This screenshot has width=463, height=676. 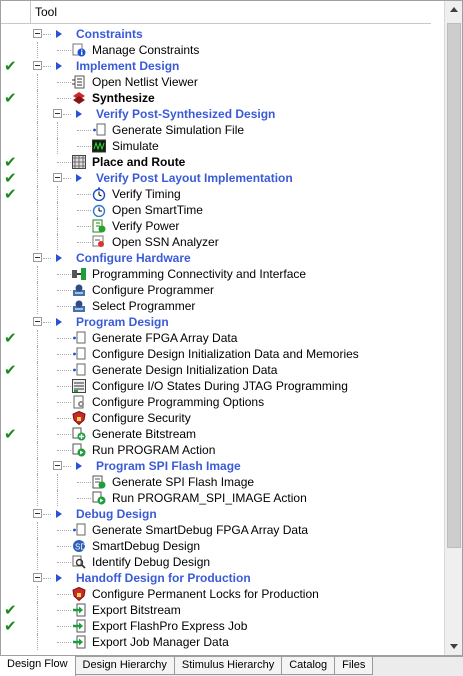 I want to click on tree-row-generate-spi-flash-image: Generate SPI Flash Image, so click(x=216, y=482).